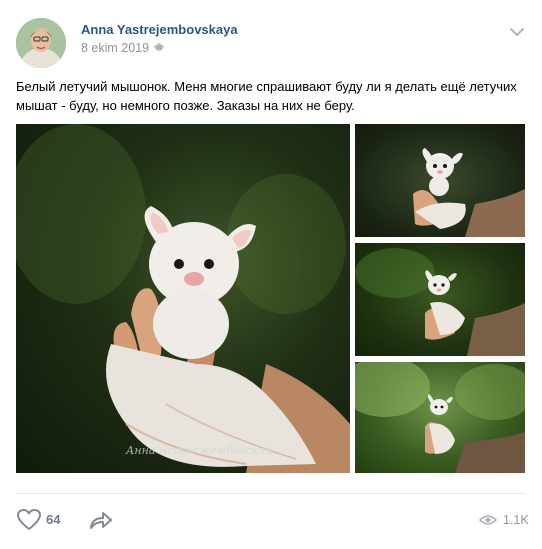 This screenshot has height=549, width=542. Describe the element at coordinates (516, 520) in the screenshot. I see `view-count: 1.1K` at that location.